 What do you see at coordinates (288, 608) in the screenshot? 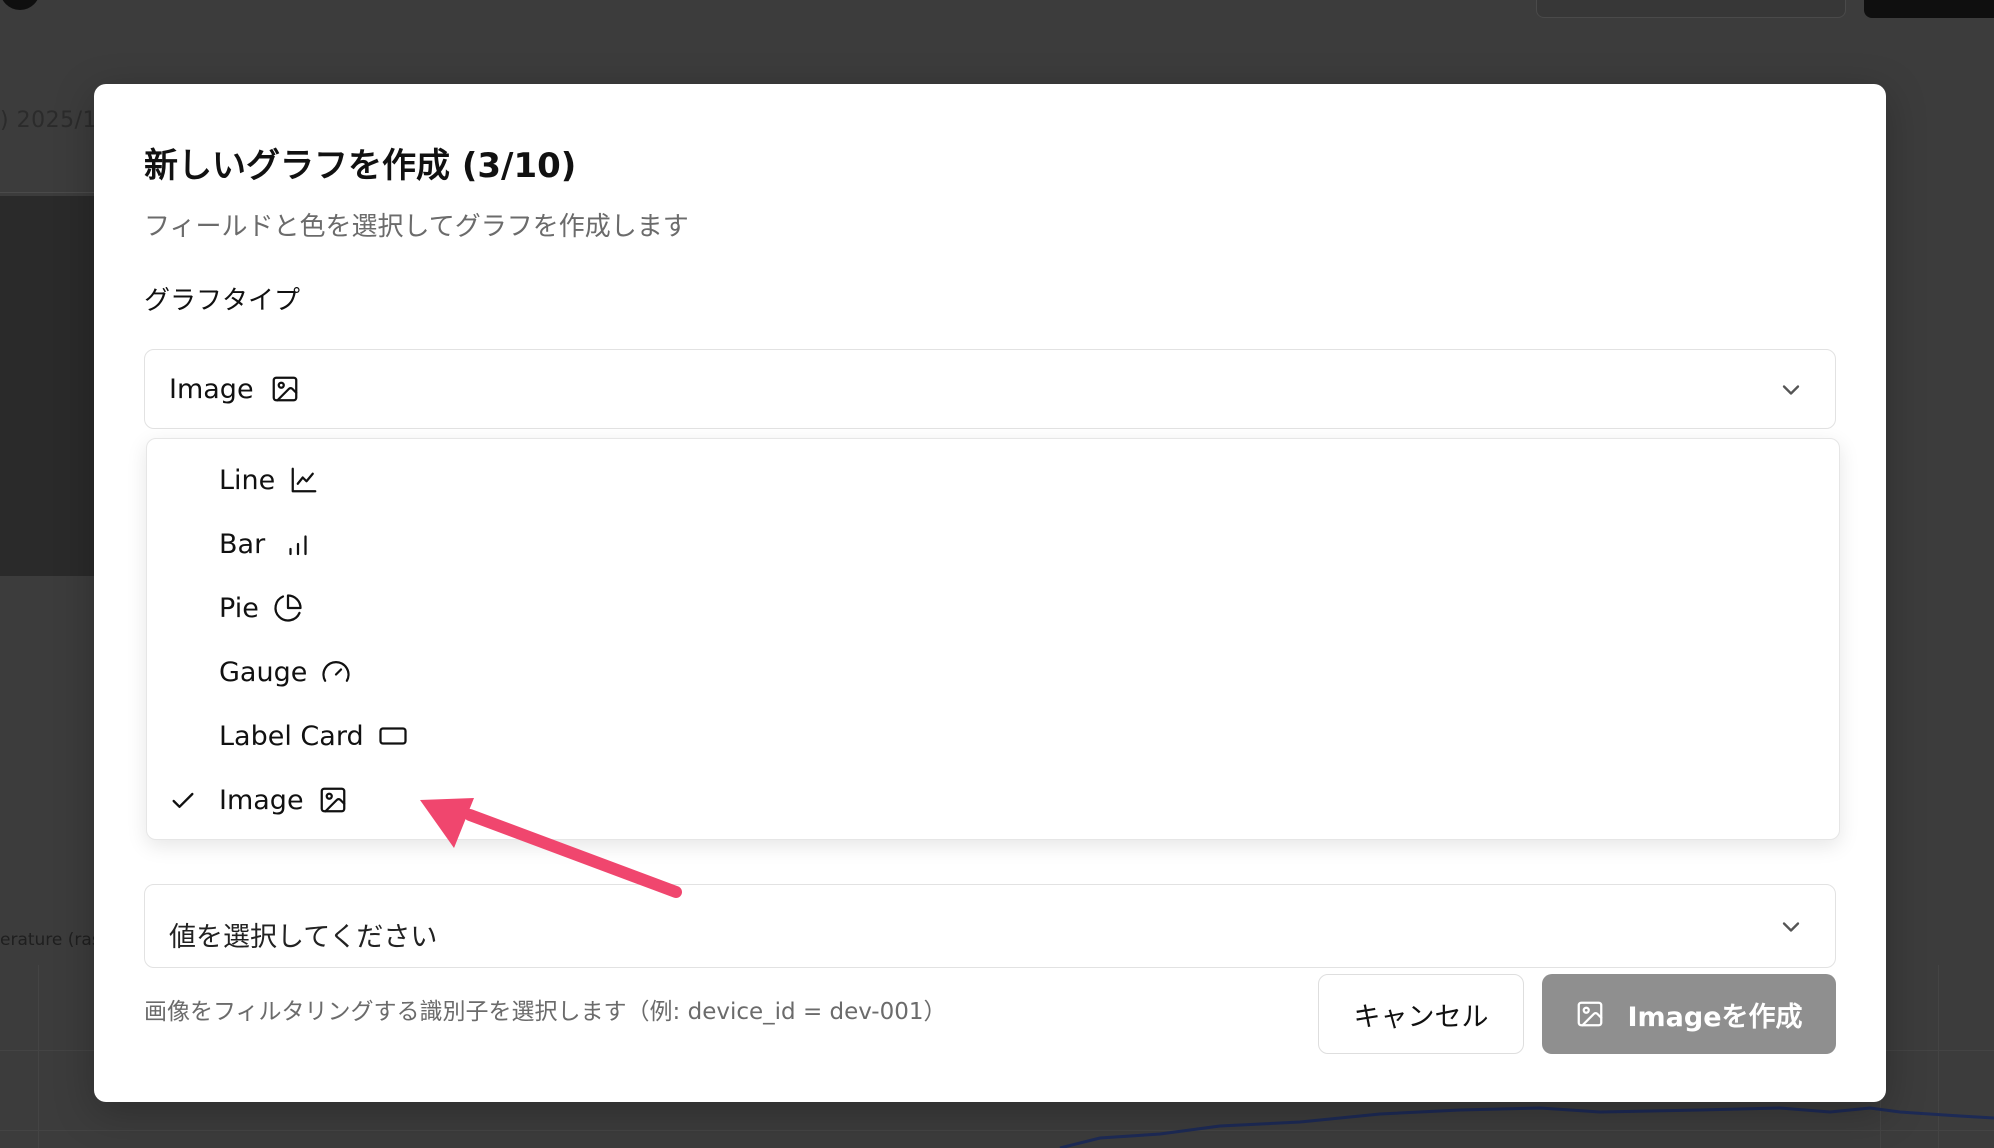
I see `pie-chart-icon` at bounding box center [288, 608].